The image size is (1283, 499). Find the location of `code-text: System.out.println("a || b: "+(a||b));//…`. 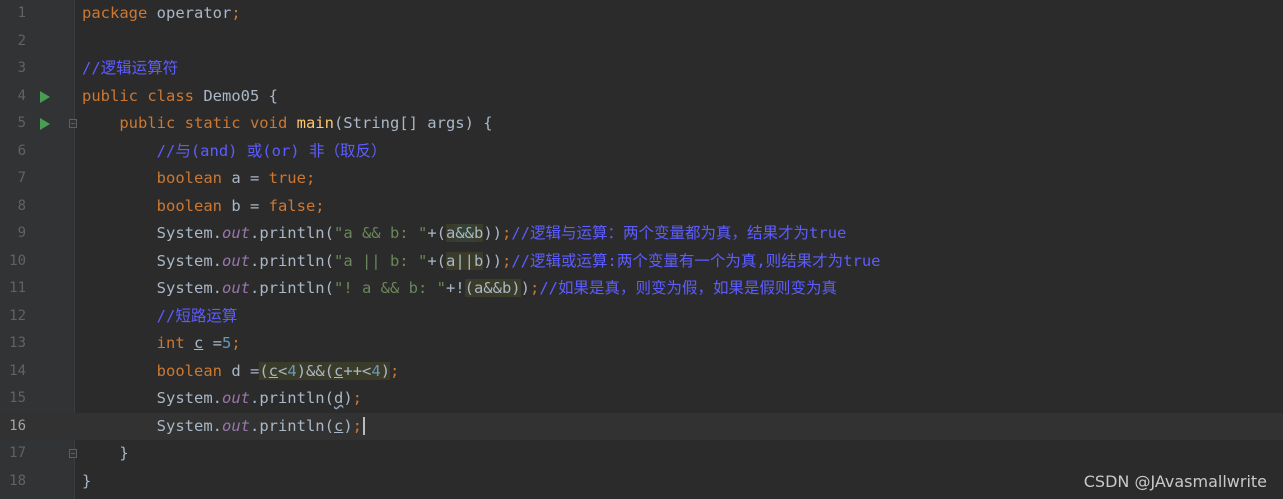

code-text: System.out.println("a || b: "+(a||b));//… is located at coordinates (481, 262).